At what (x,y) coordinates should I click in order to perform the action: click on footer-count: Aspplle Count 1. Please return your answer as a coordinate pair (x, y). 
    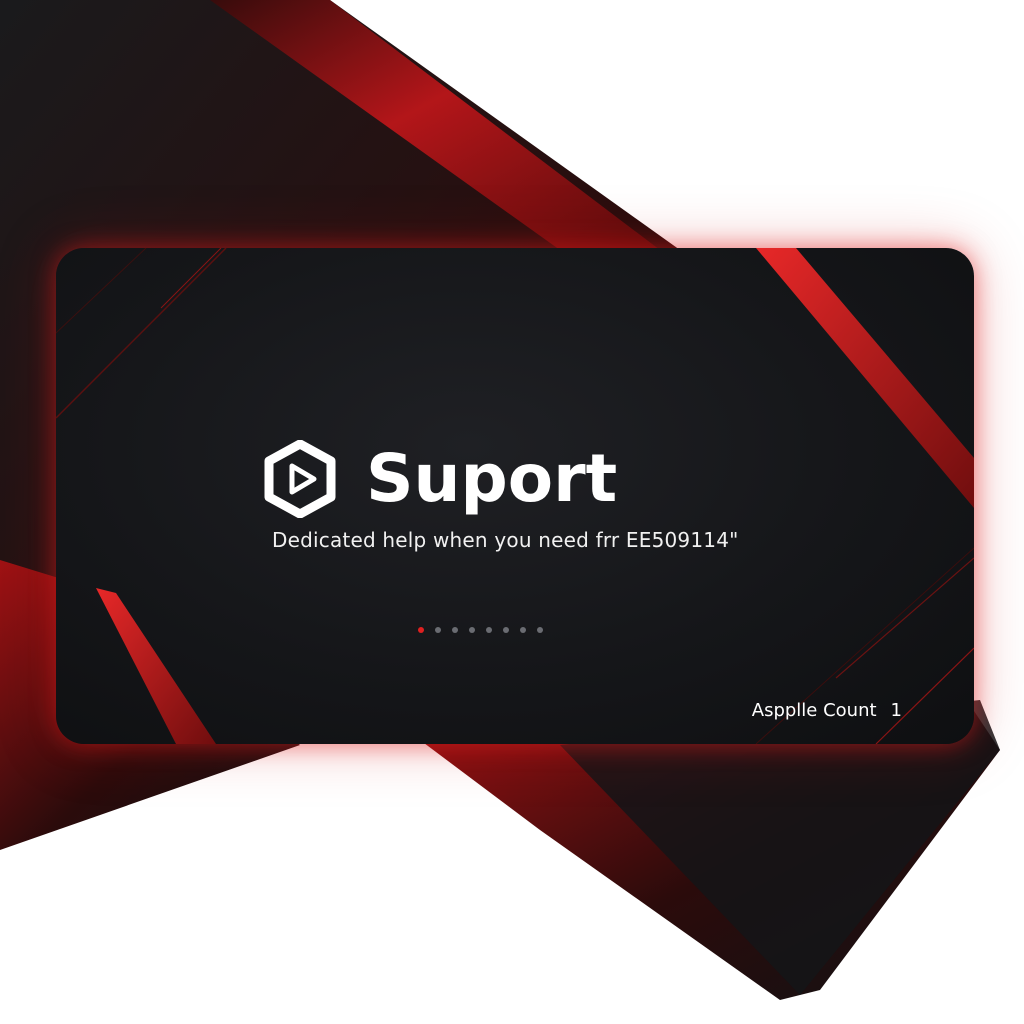
    Looking at the image, I should click on (827, 710).